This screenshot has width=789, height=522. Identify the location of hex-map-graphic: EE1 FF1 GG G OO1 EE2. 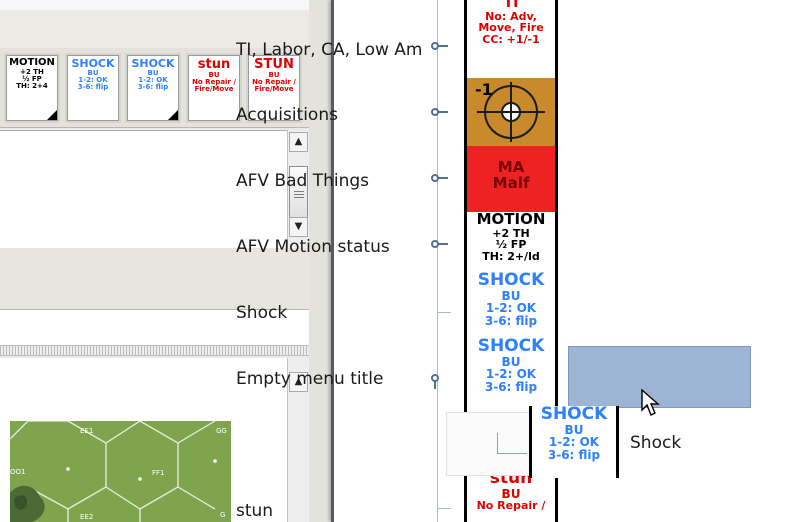
(120, 471).